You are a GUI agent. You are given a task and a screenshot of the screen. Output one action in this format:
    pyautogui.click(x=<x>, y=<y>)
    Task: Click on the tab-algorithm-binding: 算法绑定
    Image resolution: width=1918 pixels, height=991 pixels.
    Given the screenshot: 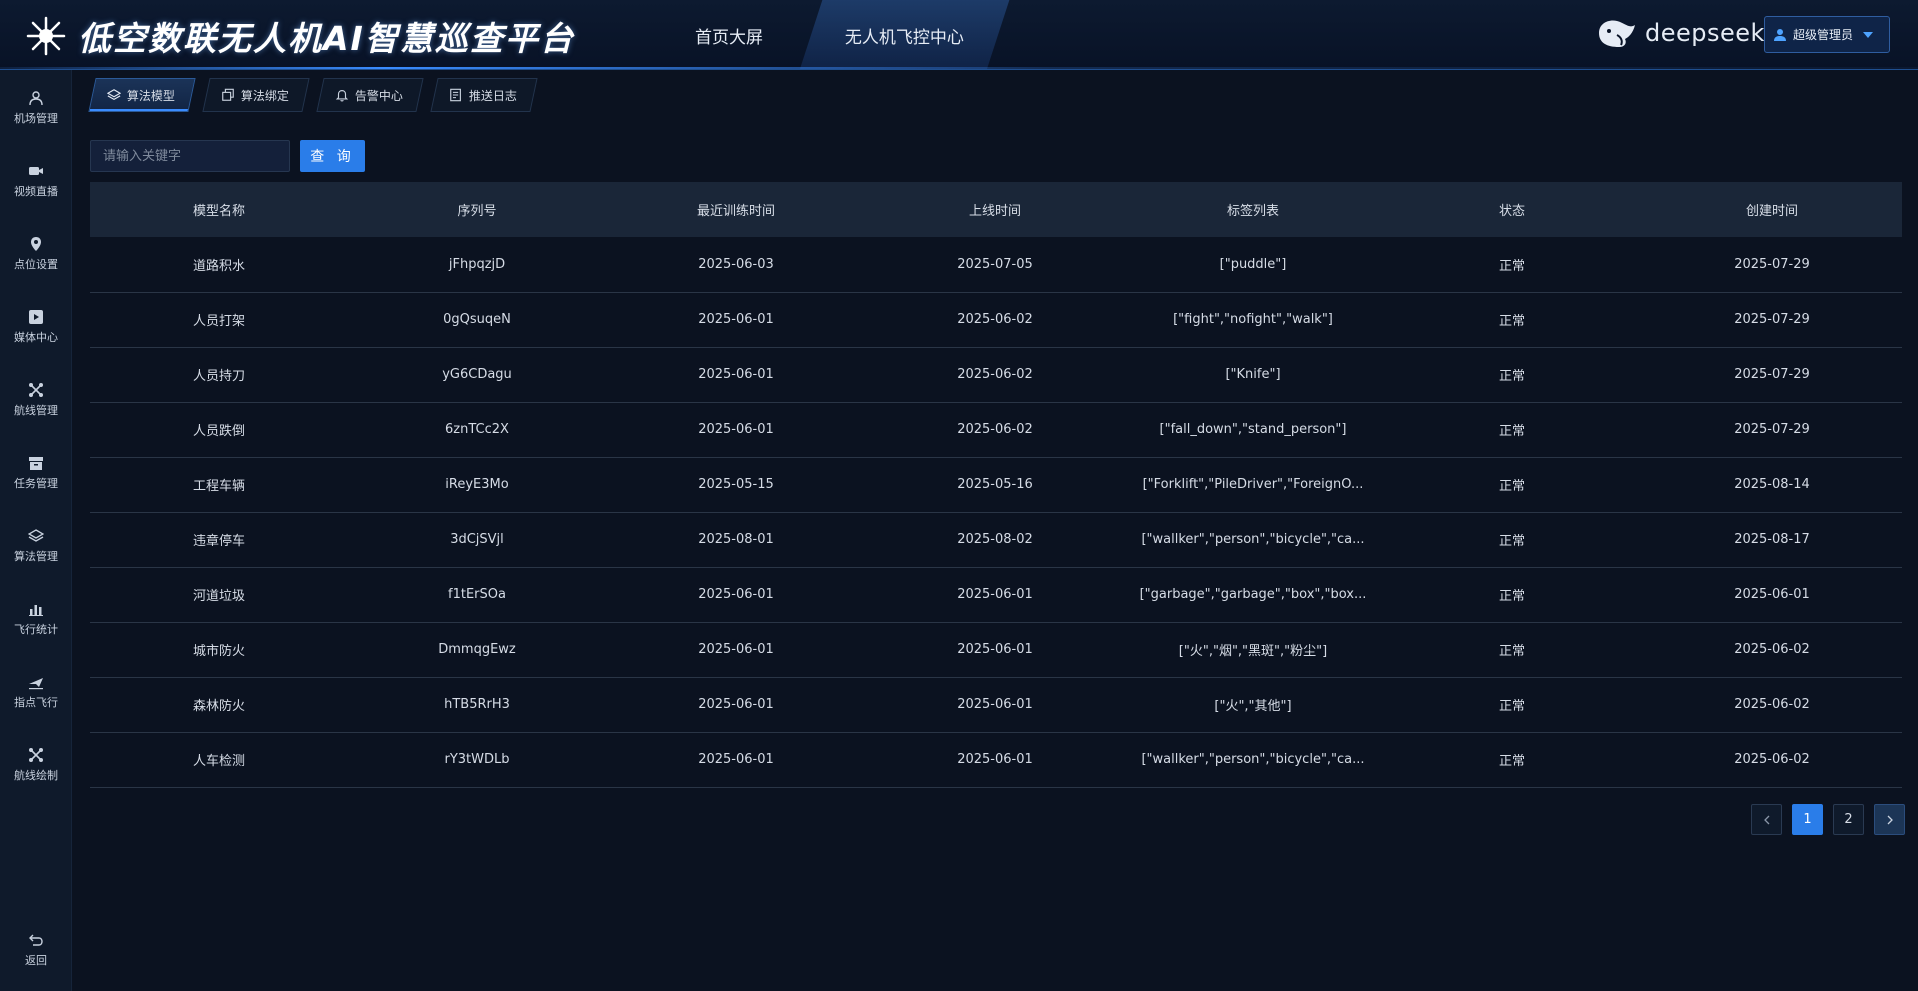 What is the action you would take?
    pyautogui.click(x=256, y=95)
    